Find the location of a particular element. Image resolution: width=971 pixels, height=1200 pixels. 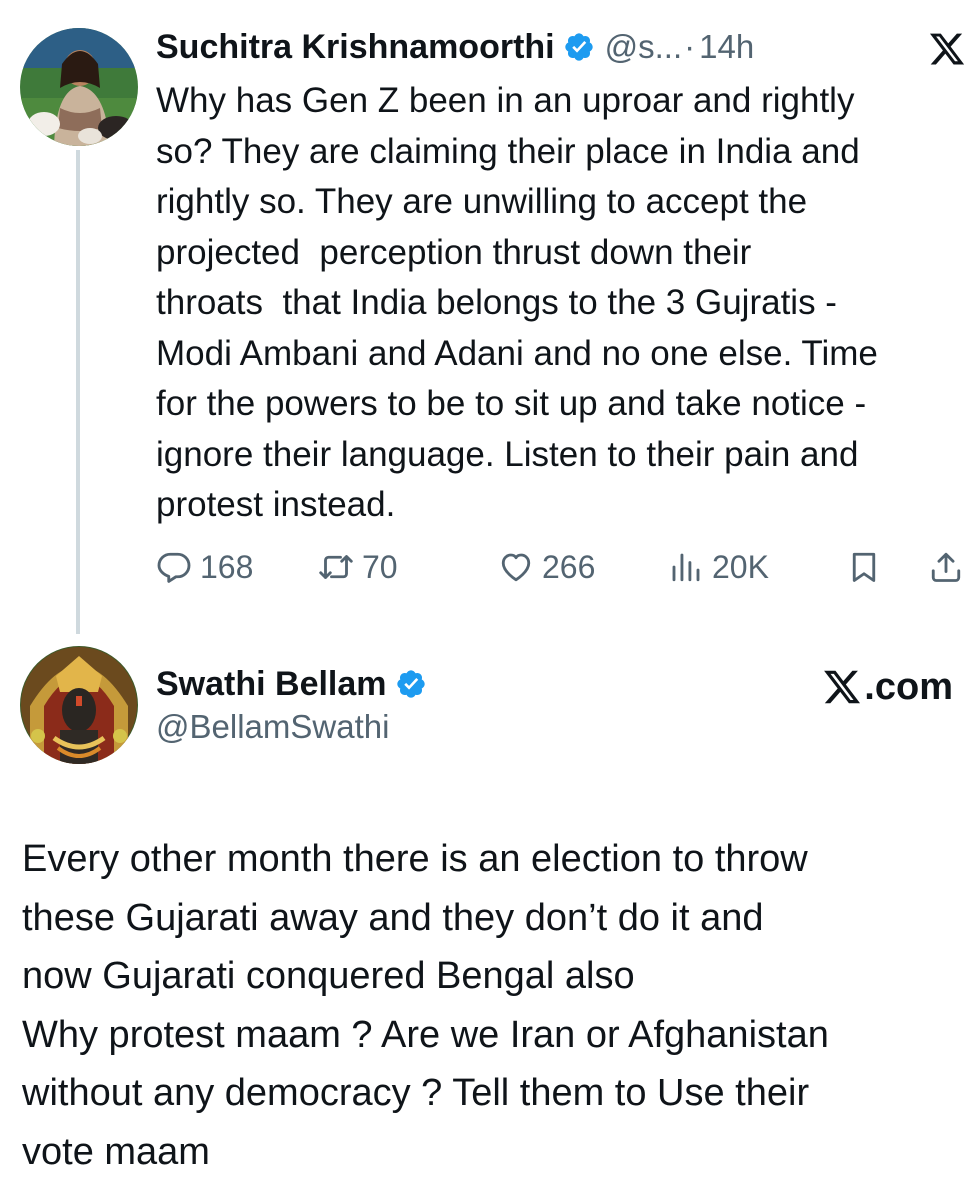

repost-icon is located at coordinates (336, 567).